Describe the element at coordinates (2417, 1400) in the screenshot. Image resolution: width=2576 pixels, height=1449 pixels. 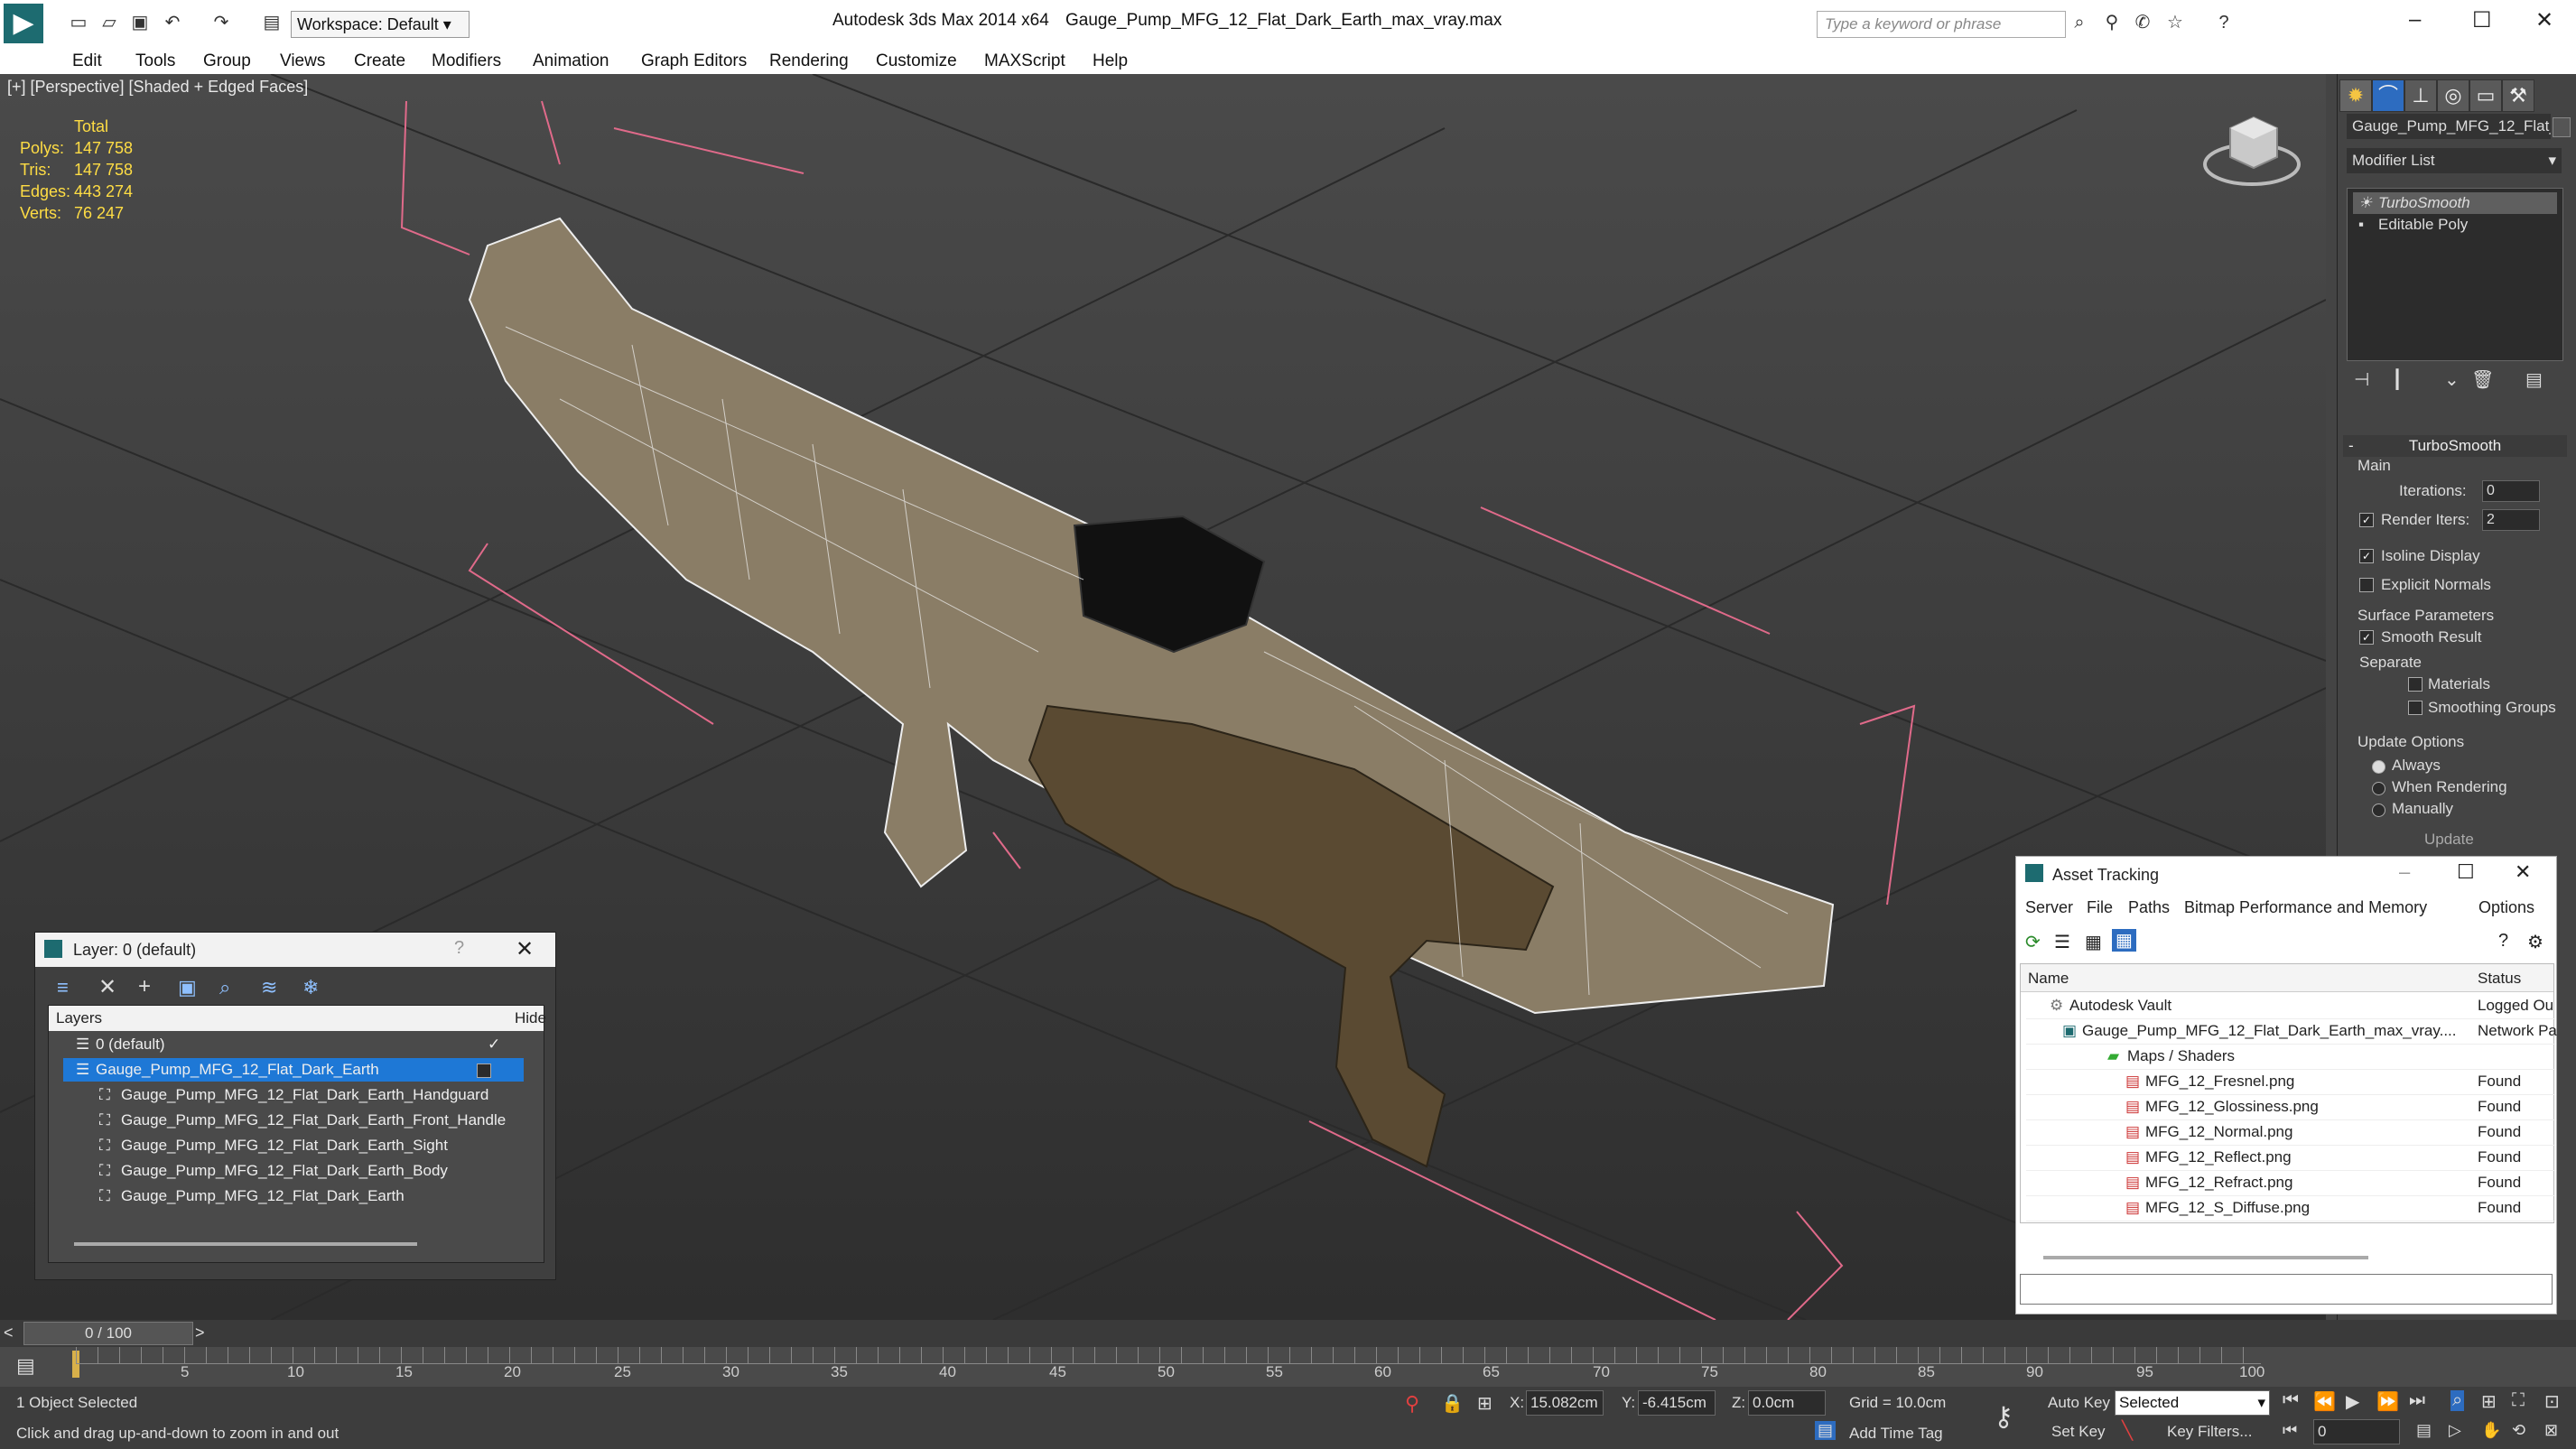
I see `go-to-end-icon: ⏭` at that location.